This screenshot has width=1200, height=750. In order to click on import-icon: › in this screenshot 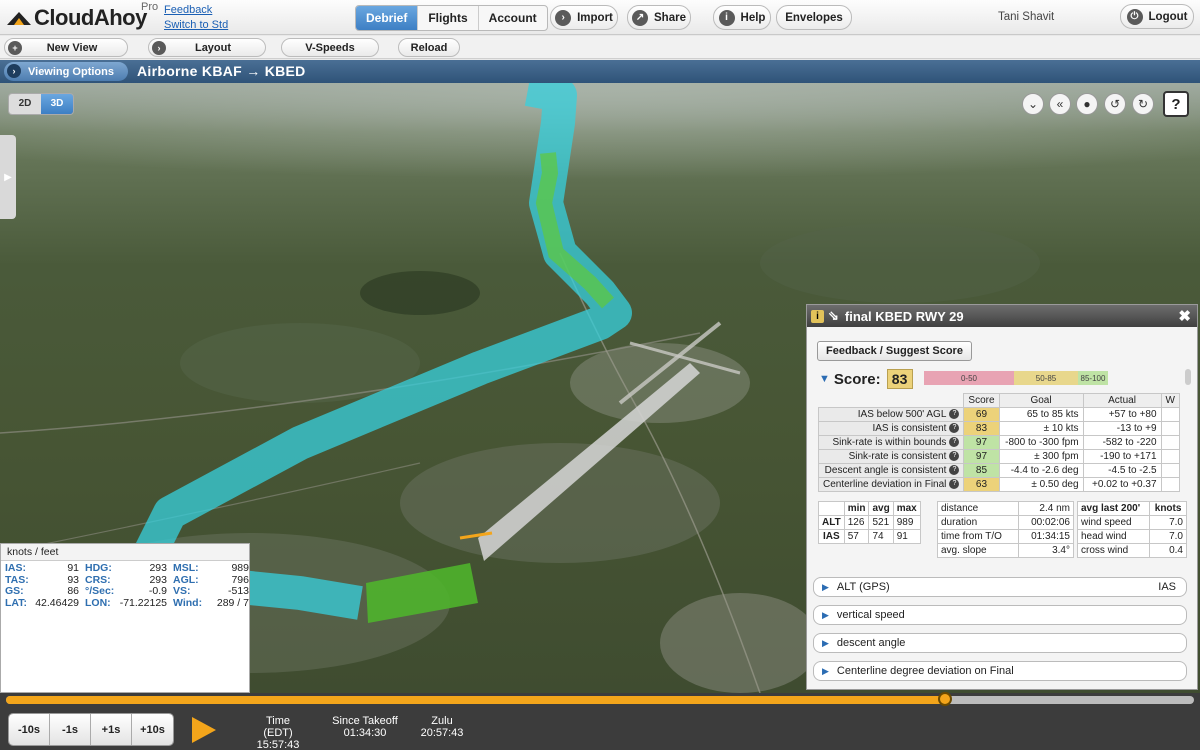, I will do `click(563, 17)`.